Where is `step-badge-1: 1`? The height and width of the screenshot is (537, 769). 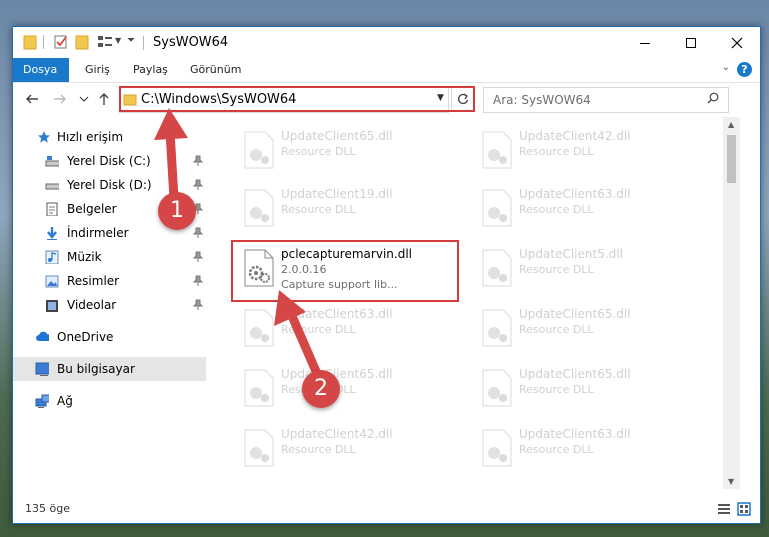
step-badge-1: 1 is located at coordinates (177, 211).